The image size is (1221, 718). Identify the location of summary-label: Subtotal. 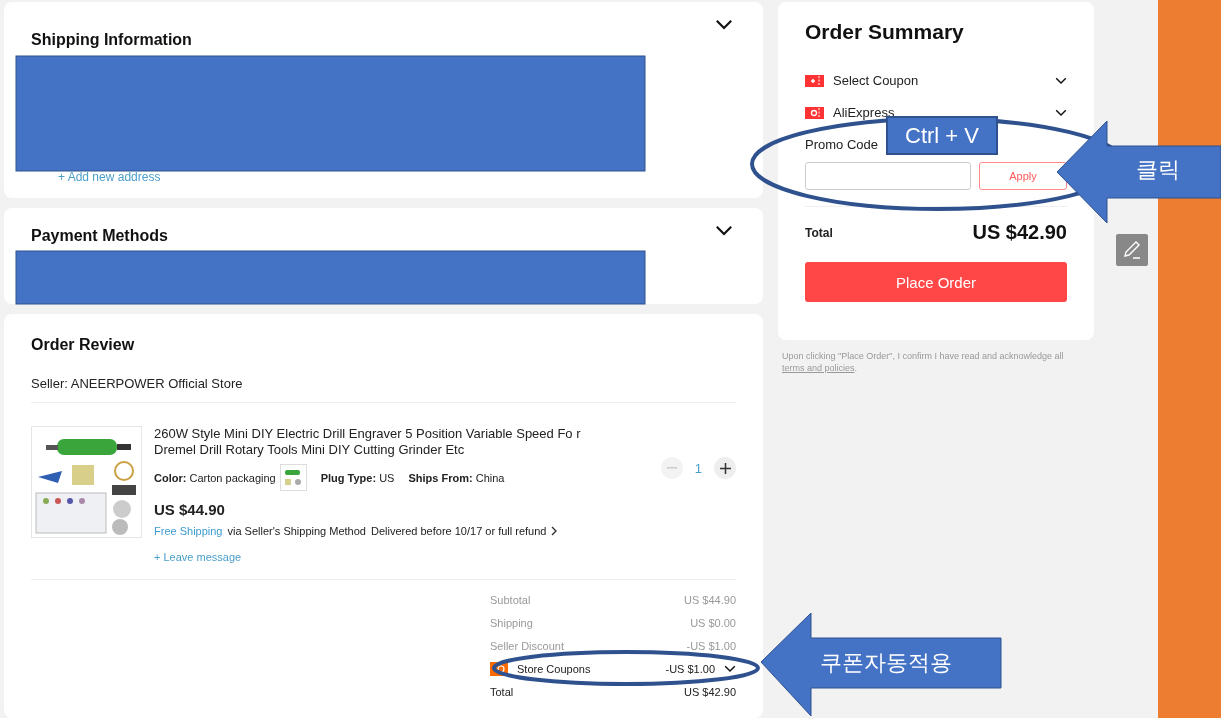
(510, 600).